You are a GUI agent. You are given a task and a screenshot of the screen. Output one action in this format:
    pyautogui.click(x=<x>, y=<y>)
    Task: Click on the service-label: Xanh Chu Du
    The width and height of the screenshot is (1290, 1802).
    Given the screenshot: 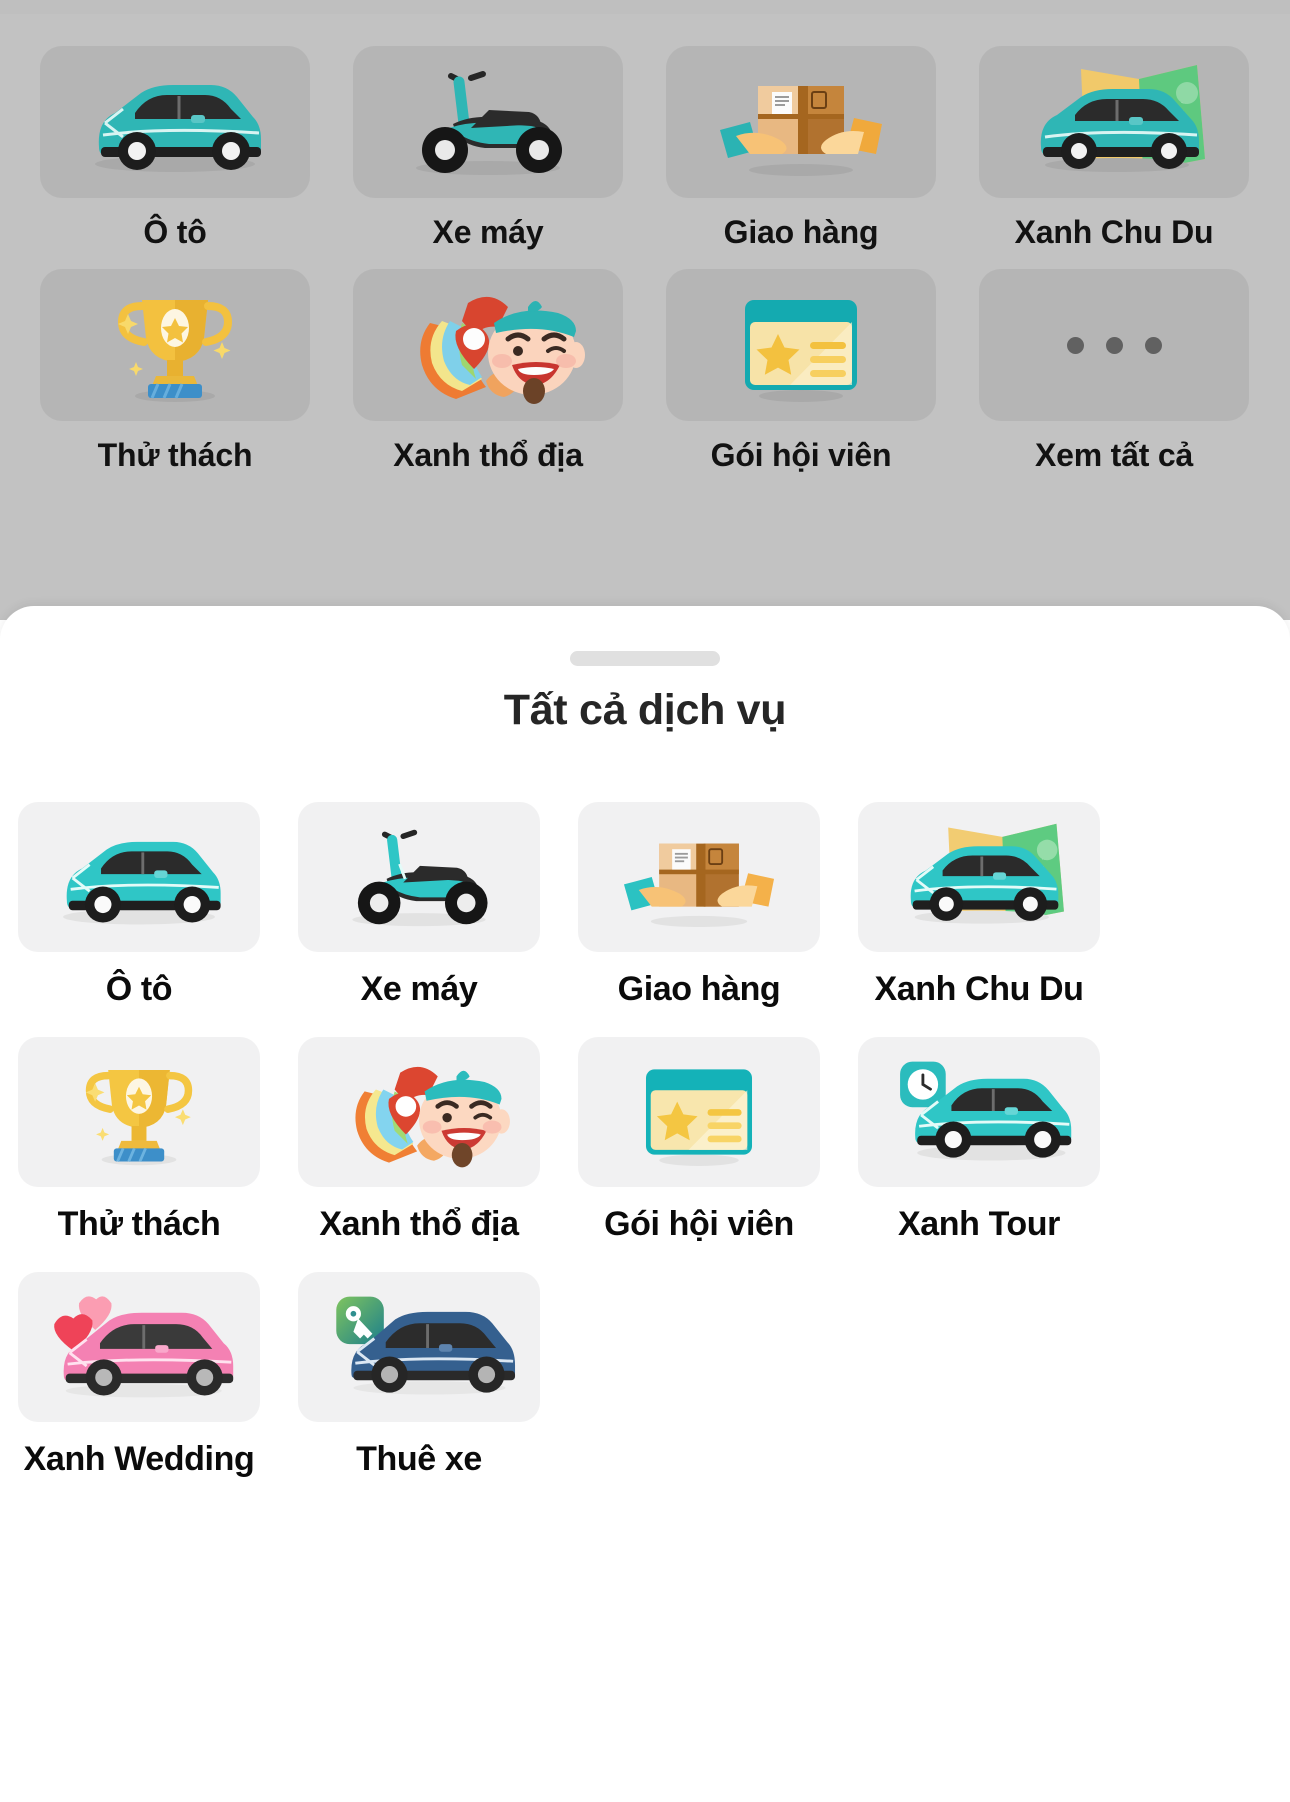 What is the action you would take?
    pyautogui.click(x=979, y=989)
    